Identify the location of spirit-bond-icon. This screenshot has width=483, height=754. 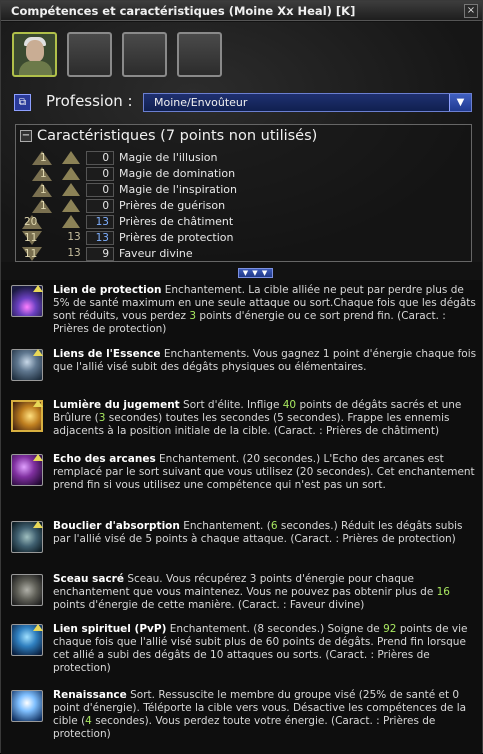
(27, 640).